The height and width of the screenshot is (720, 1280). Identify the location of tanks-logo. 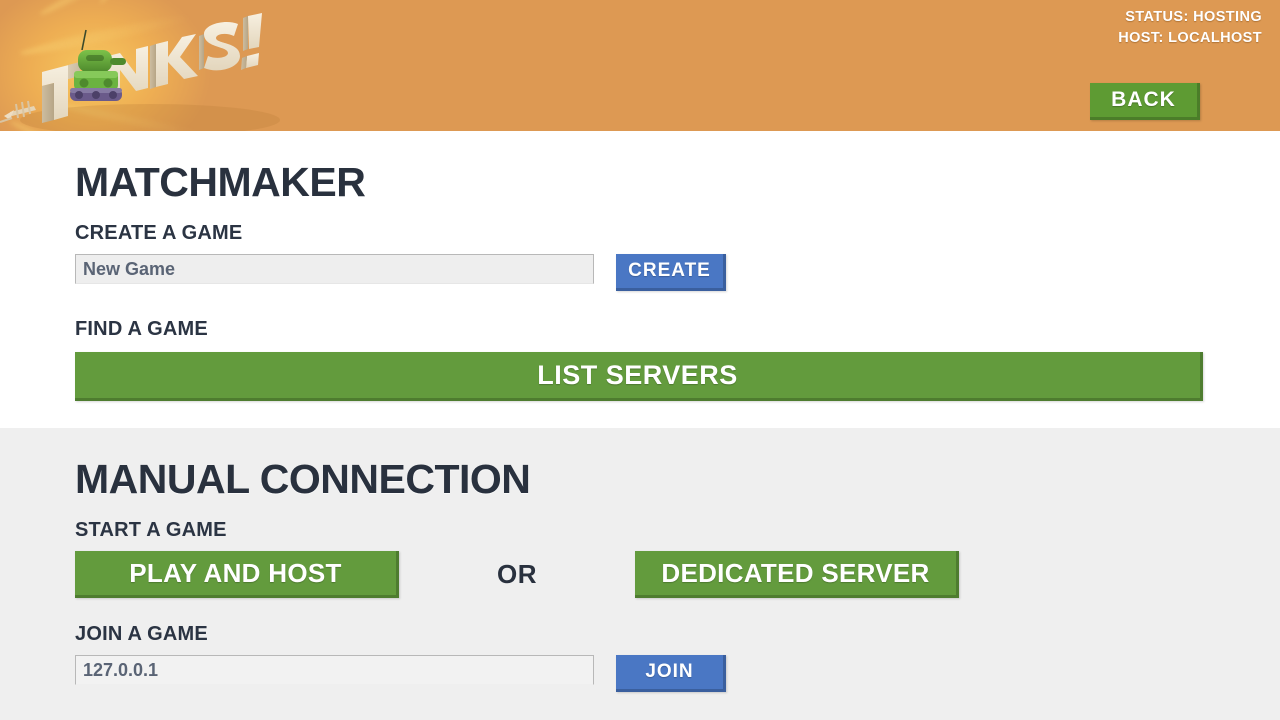
(156, 65).